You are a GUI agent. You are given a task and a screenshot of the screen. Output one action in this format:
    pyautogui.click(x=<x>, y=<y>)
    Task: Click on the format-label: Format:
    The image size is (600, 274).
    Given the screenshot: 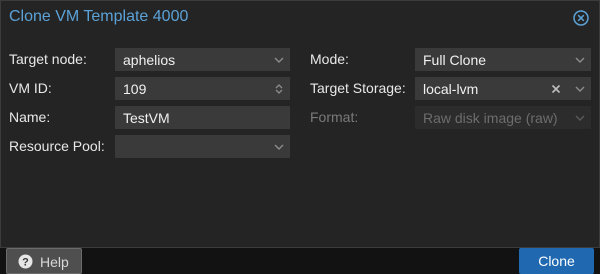 What is the action you would take?
    pyautogui.click(x=334, y=117)
    